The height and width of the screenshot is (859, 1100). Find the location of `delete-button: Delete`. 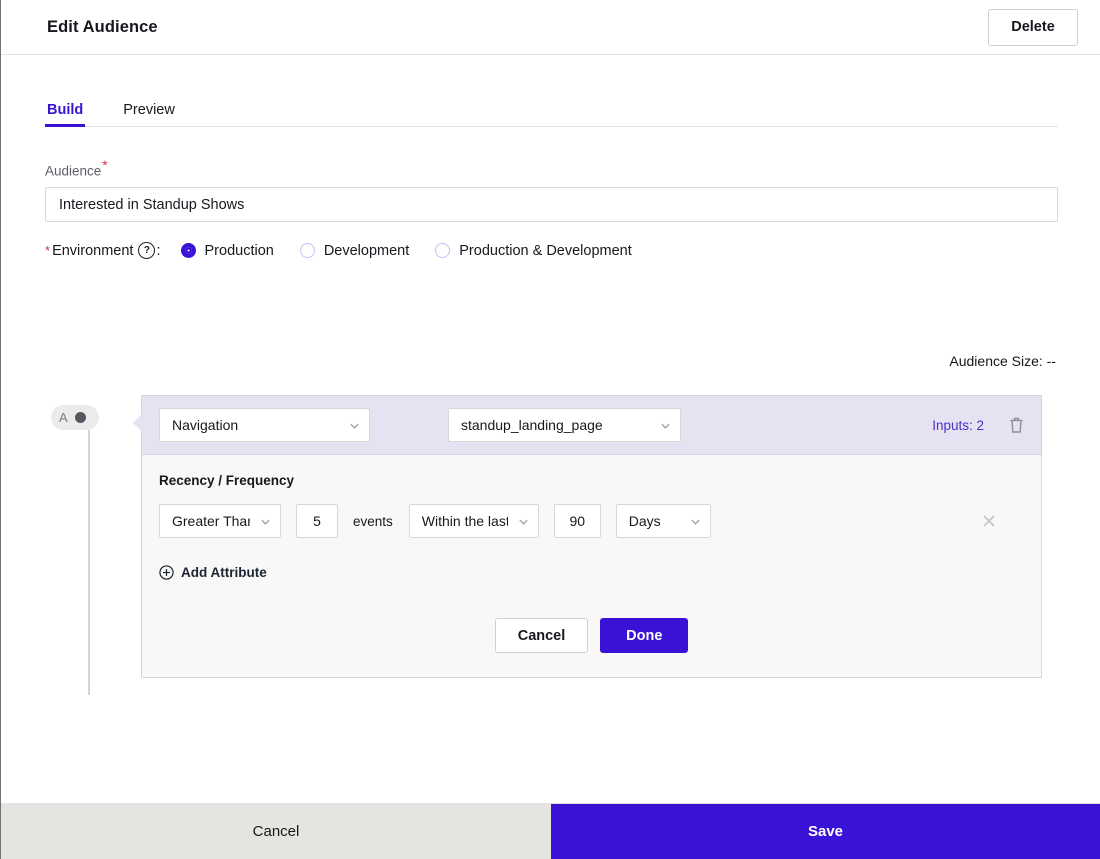

delete-button: Delete is located at coordinates (1033, 27).